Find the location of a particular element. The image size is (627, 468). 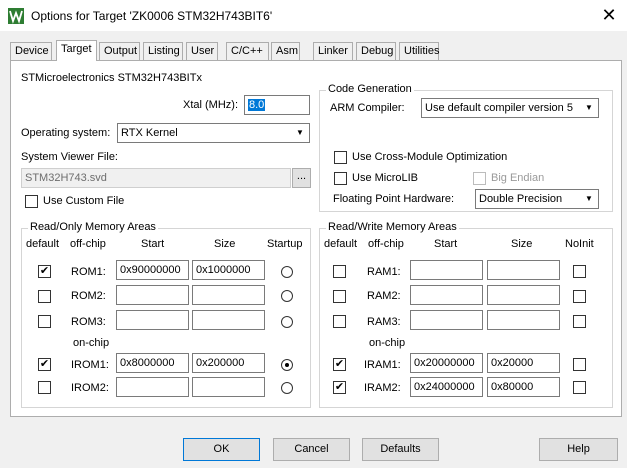

ok-button: OK is located at coordinates (221, 449).